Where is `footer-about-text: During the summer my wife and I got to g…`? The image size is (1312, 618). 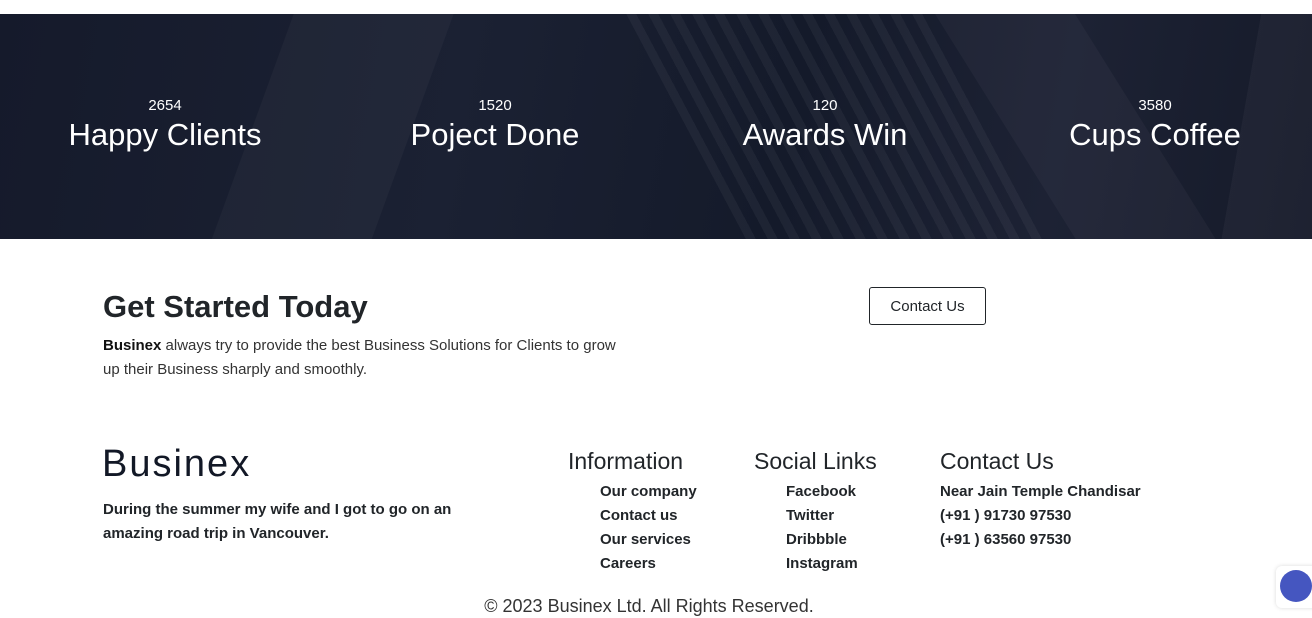
footer-about-text: During the summer my wife and I got to g… is located at coordinates (277, 521).